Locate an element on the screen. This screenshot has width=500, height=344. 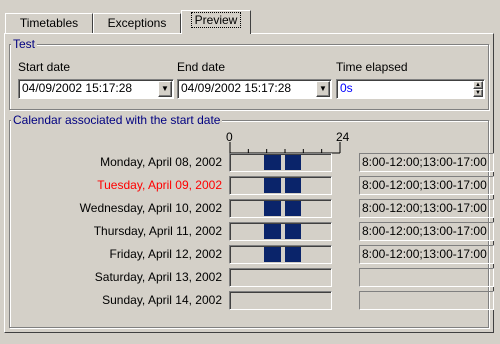
end-date-value: 04/09/2002 15:17:28 is located at coordinates (236, 88).